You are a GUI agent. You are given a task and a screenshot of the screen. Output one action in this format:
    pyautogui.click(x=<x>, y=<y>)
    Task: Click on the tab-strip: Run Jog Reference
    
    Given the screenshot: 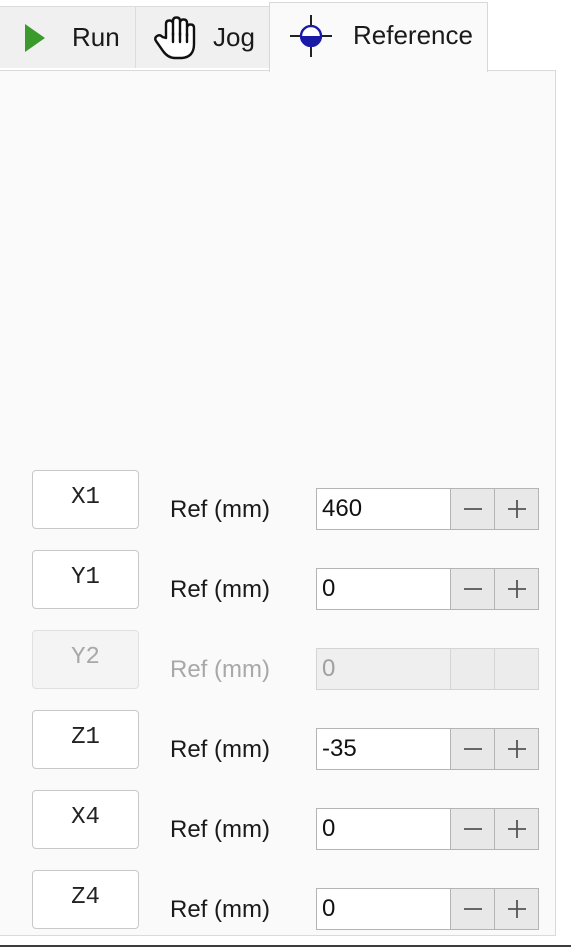 What is the action you would take?
    pyautogui.click(x=285, y=36)
    